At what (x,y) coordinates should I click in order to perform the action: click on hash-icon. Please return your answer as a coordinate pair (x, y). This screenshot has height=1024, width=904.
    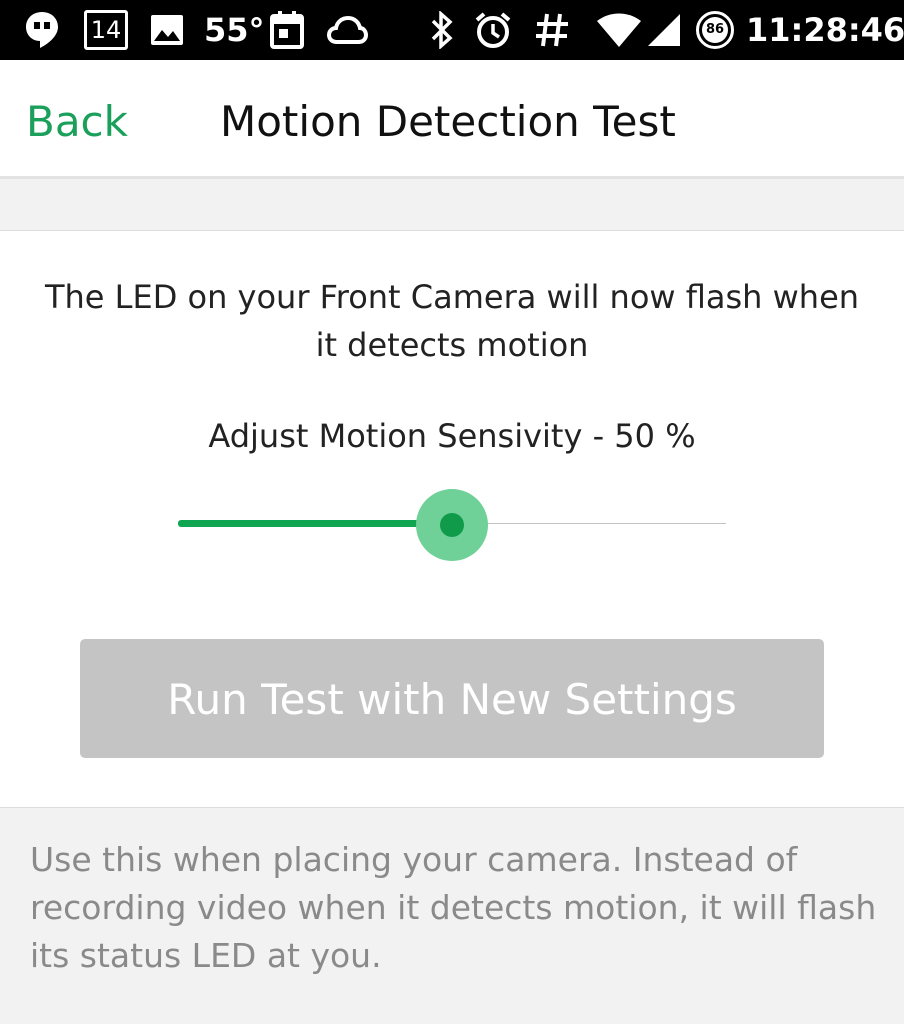
    Looking at the image, I should click on (552, 30).